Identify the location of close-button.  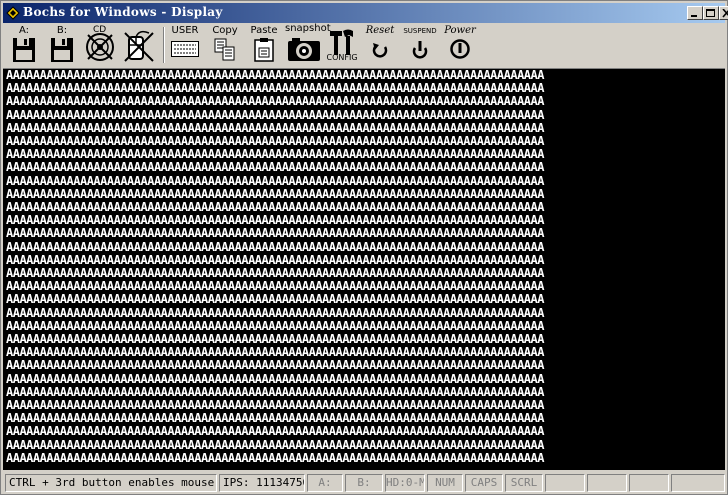
(723, 13).